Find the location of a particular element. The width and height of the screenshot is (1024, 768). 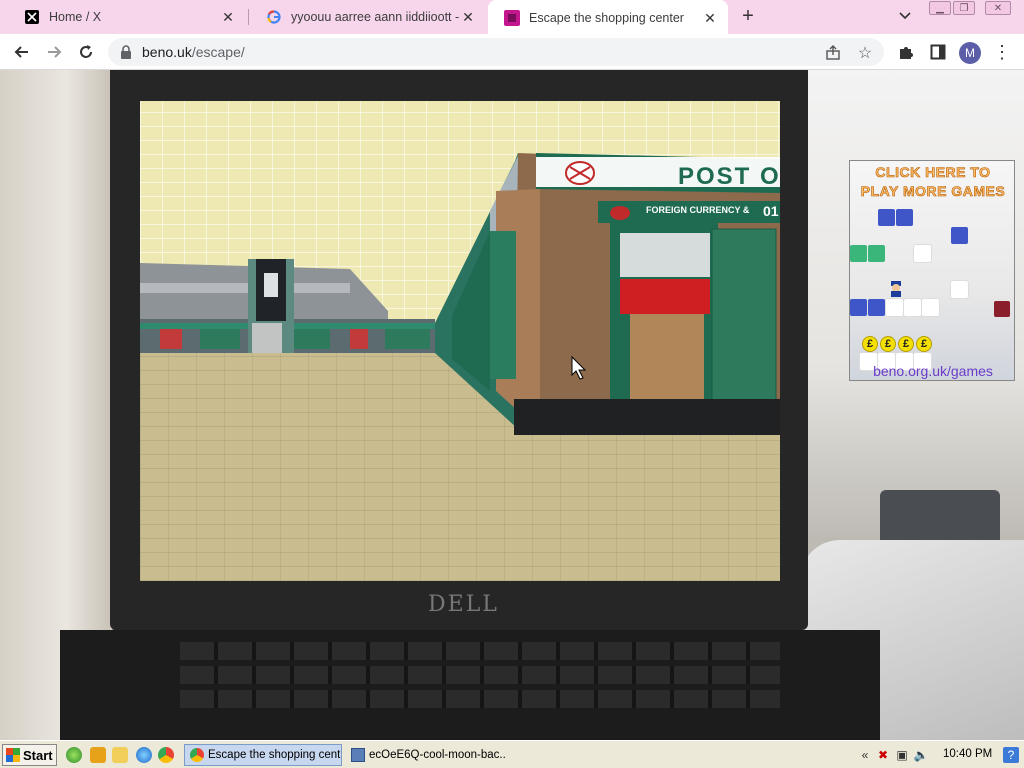

enemy-robot-icon is located at coordinates (1002, 309).